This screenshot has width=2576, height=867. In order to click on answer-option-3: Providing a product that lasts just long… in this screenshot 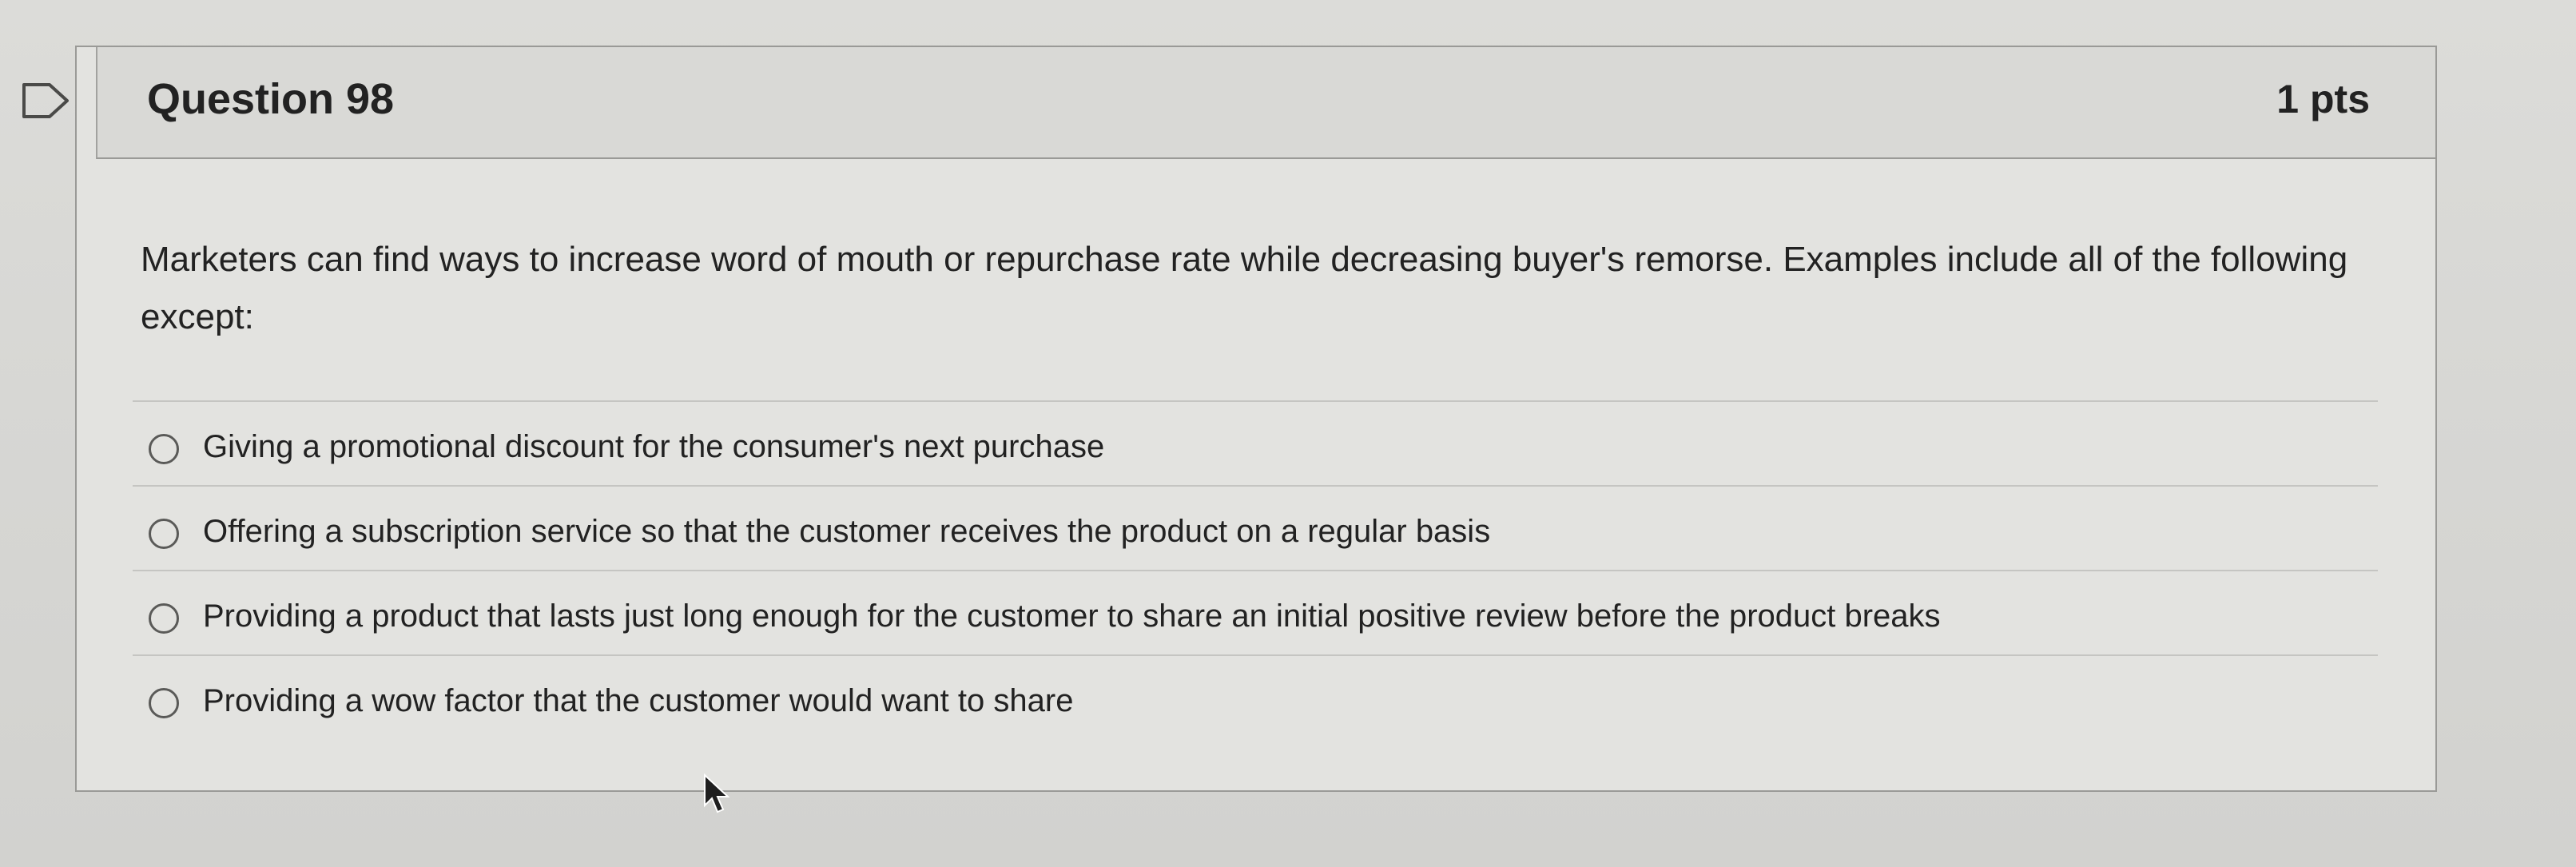, I will do `click(1255, 612)`.